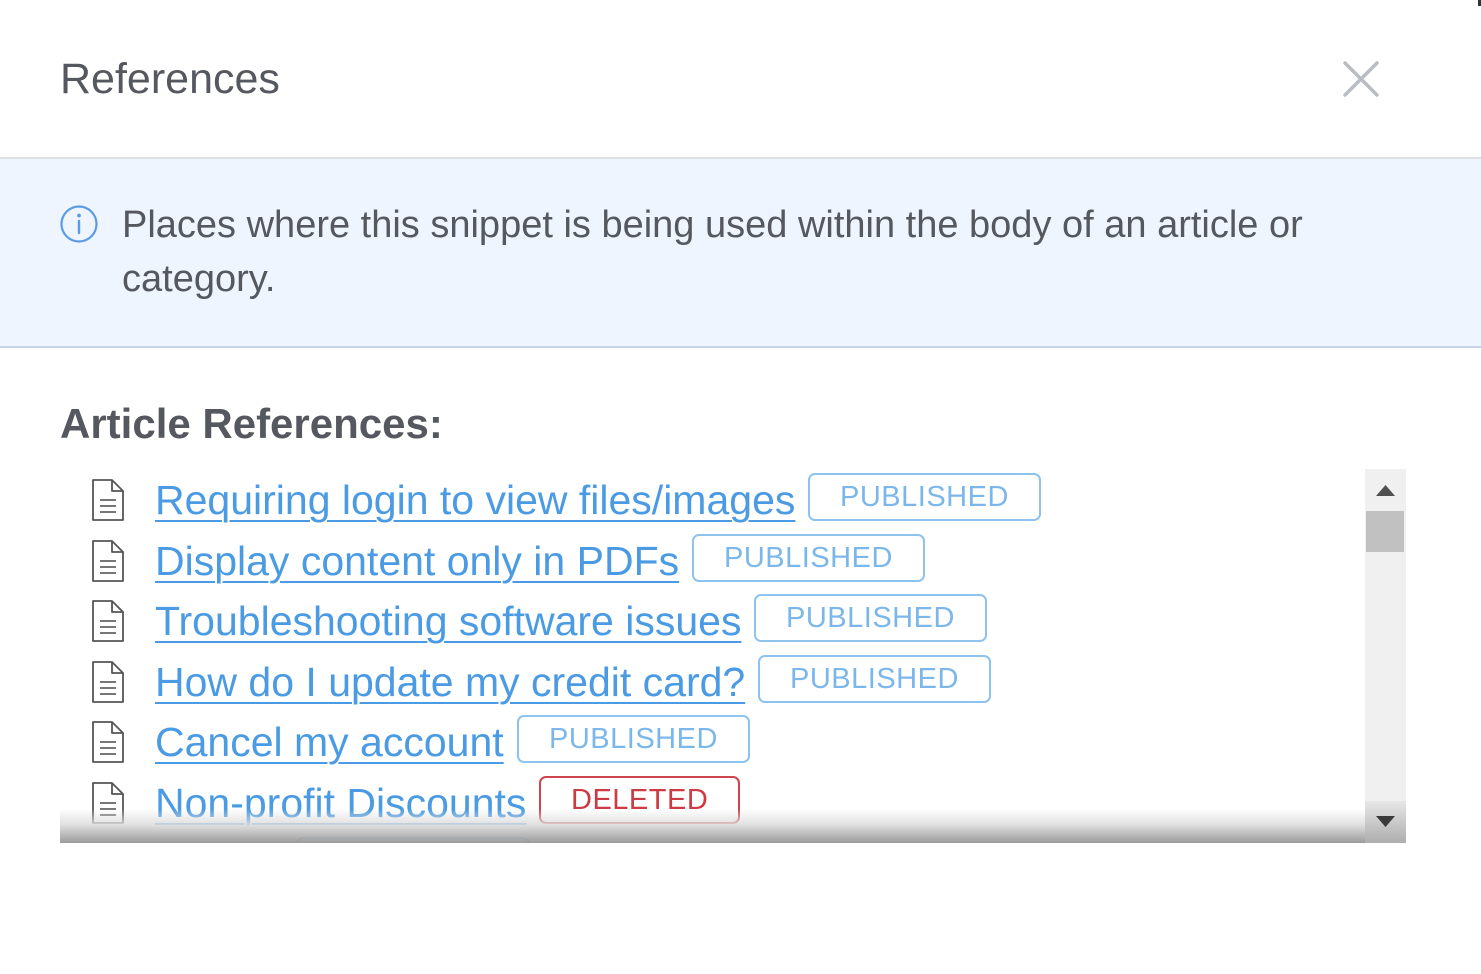 This screenshot has width=1481, height=974. Describe the element at coordinates (450, 682) in the screenshot. I see `reference-link: How do I update my credit card?` at that location.